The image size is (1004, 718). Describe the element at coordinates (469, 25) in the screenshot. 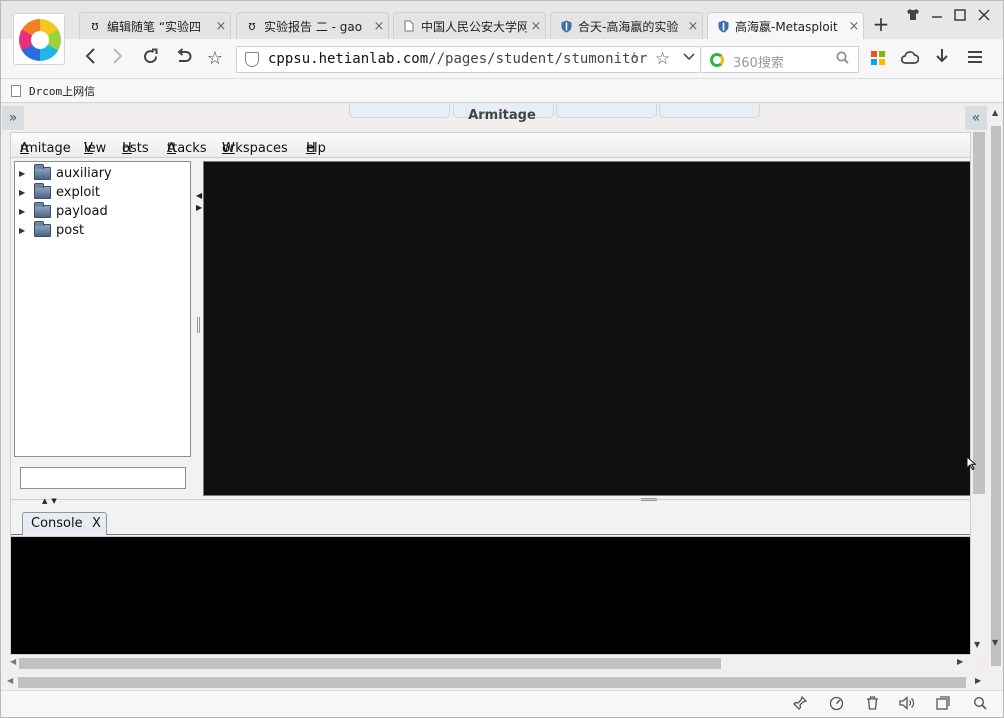

I see `tab-university: 中国人民公安大学网 ×` at that location.